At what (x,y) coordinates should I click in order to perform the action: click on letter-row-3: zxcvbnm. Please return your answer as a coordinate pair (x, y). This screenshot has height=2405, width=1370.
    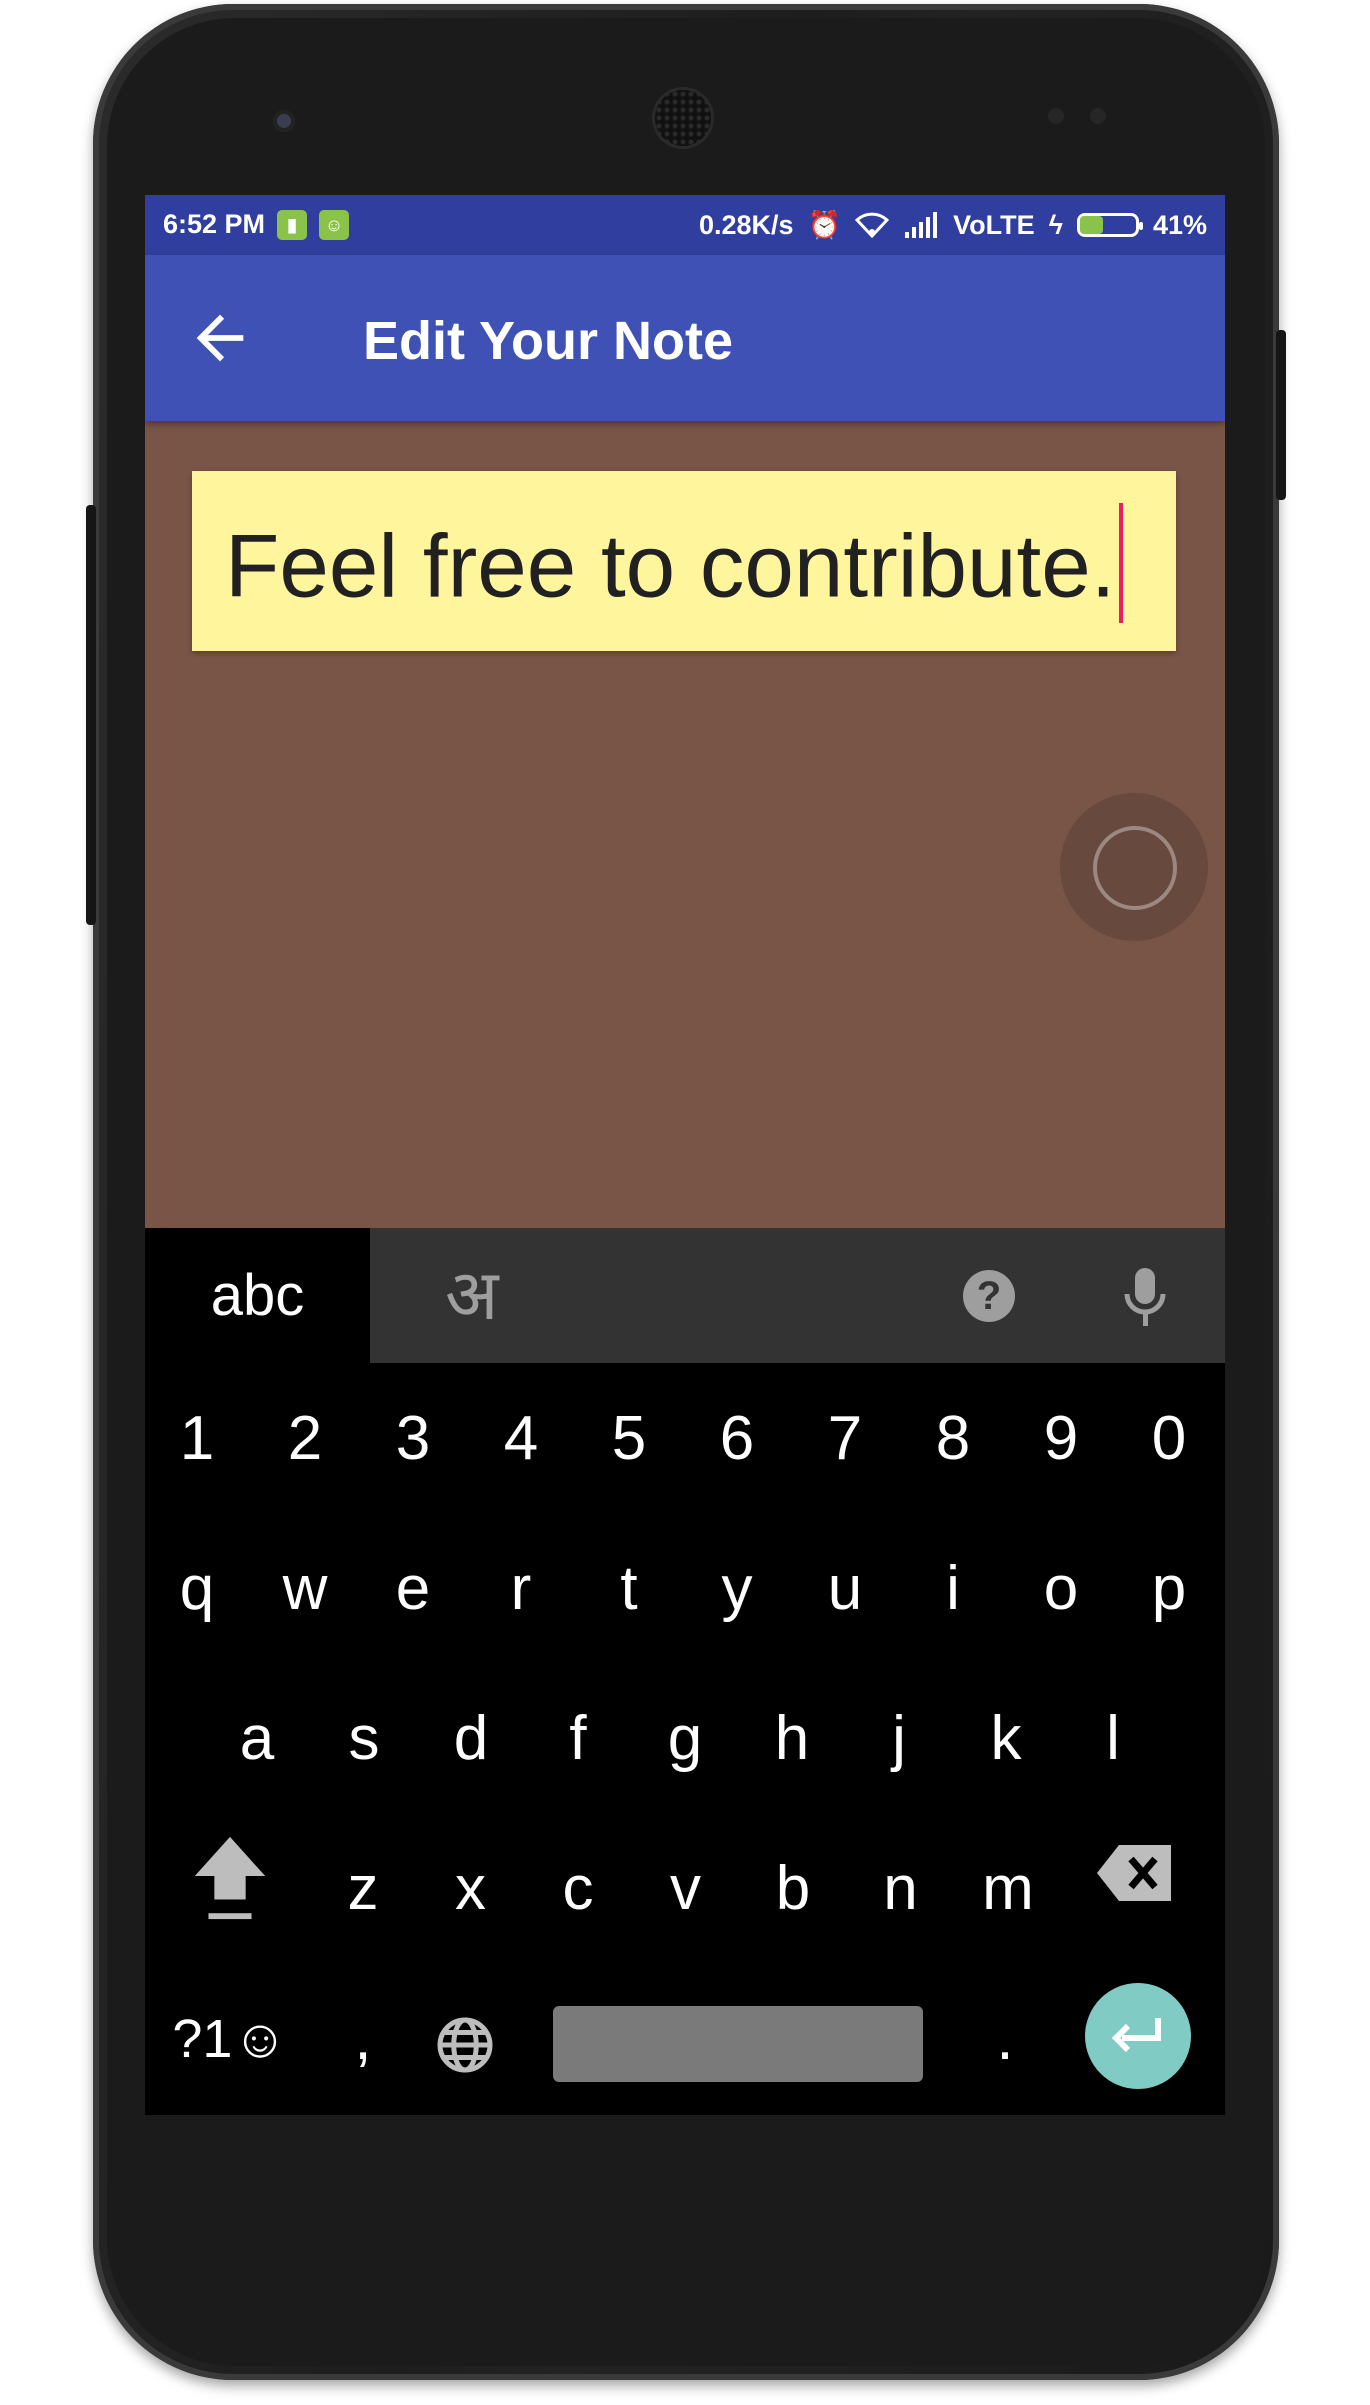
    Looking at the image, I should click on (685, 1888).